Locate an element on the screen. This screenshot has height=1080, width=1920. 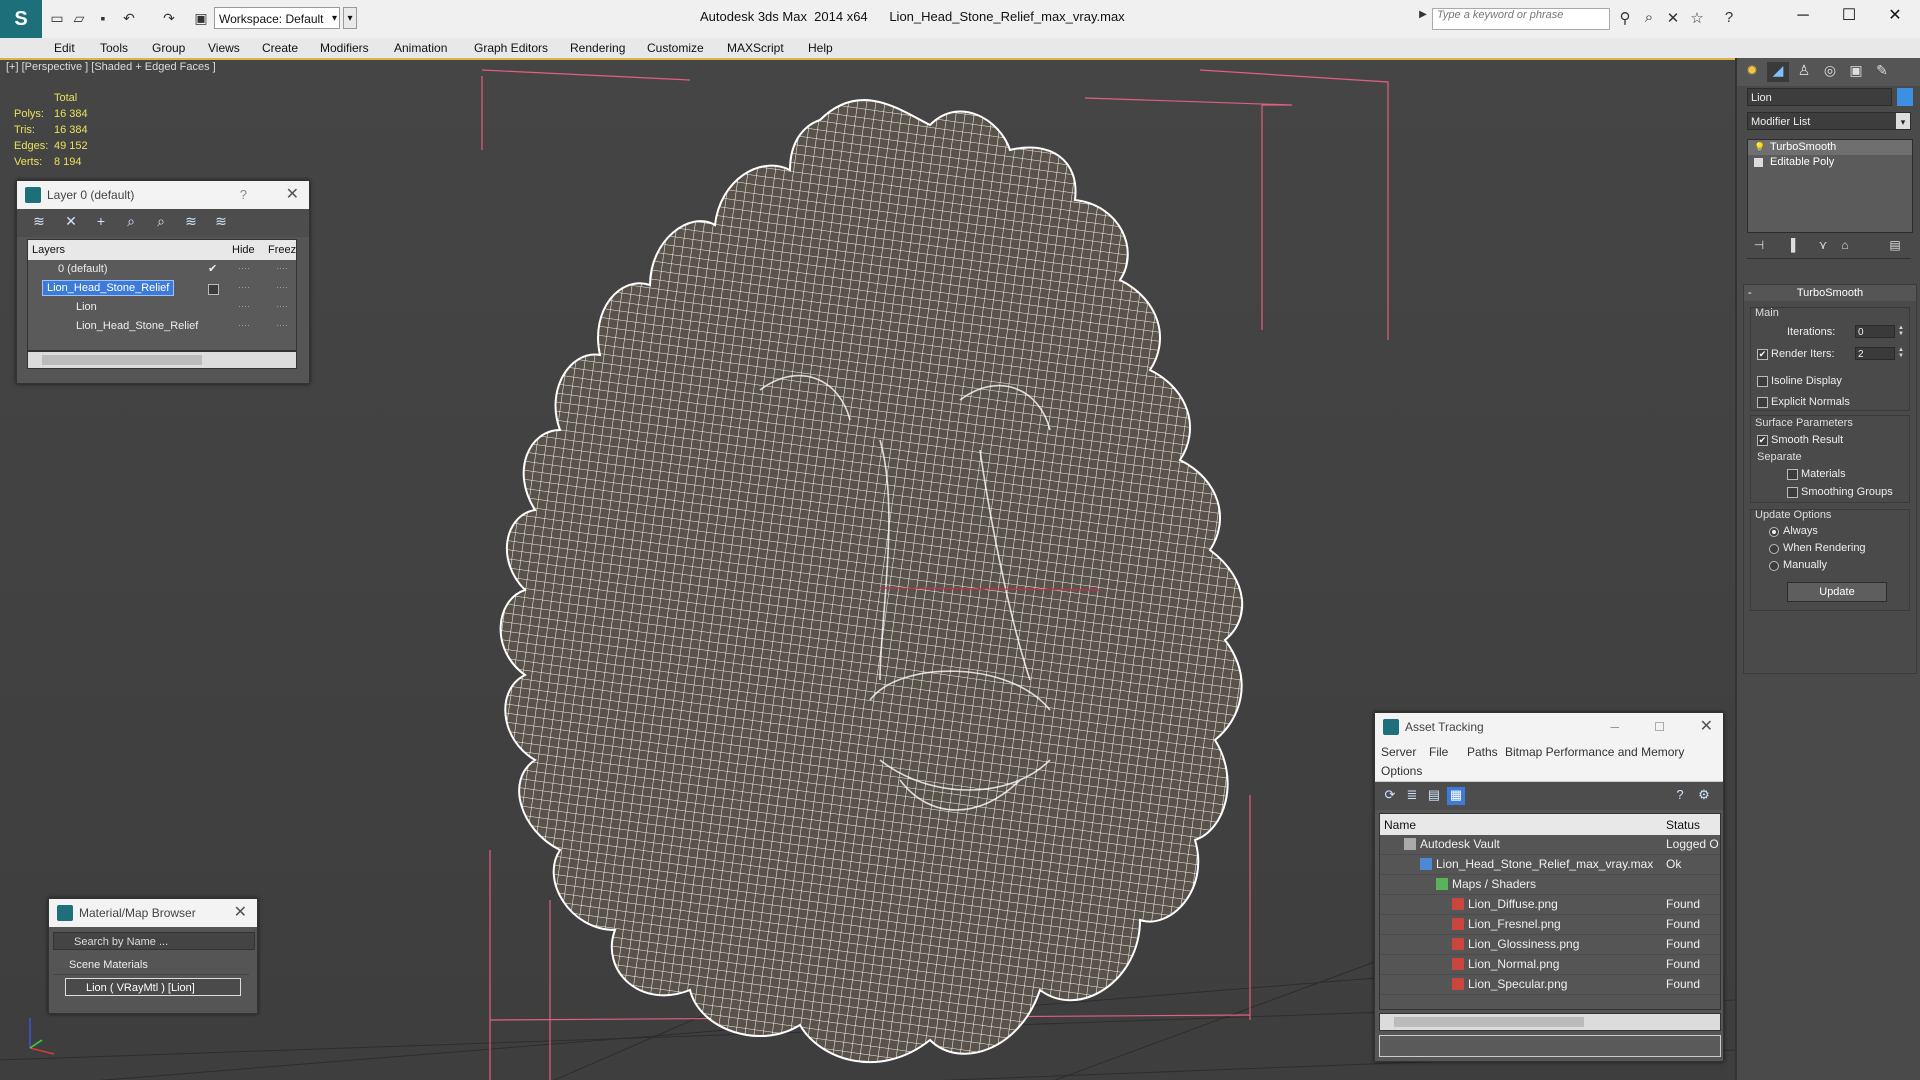
highlight-layer-icon: ⌕ is located at coordinates (161, 223).